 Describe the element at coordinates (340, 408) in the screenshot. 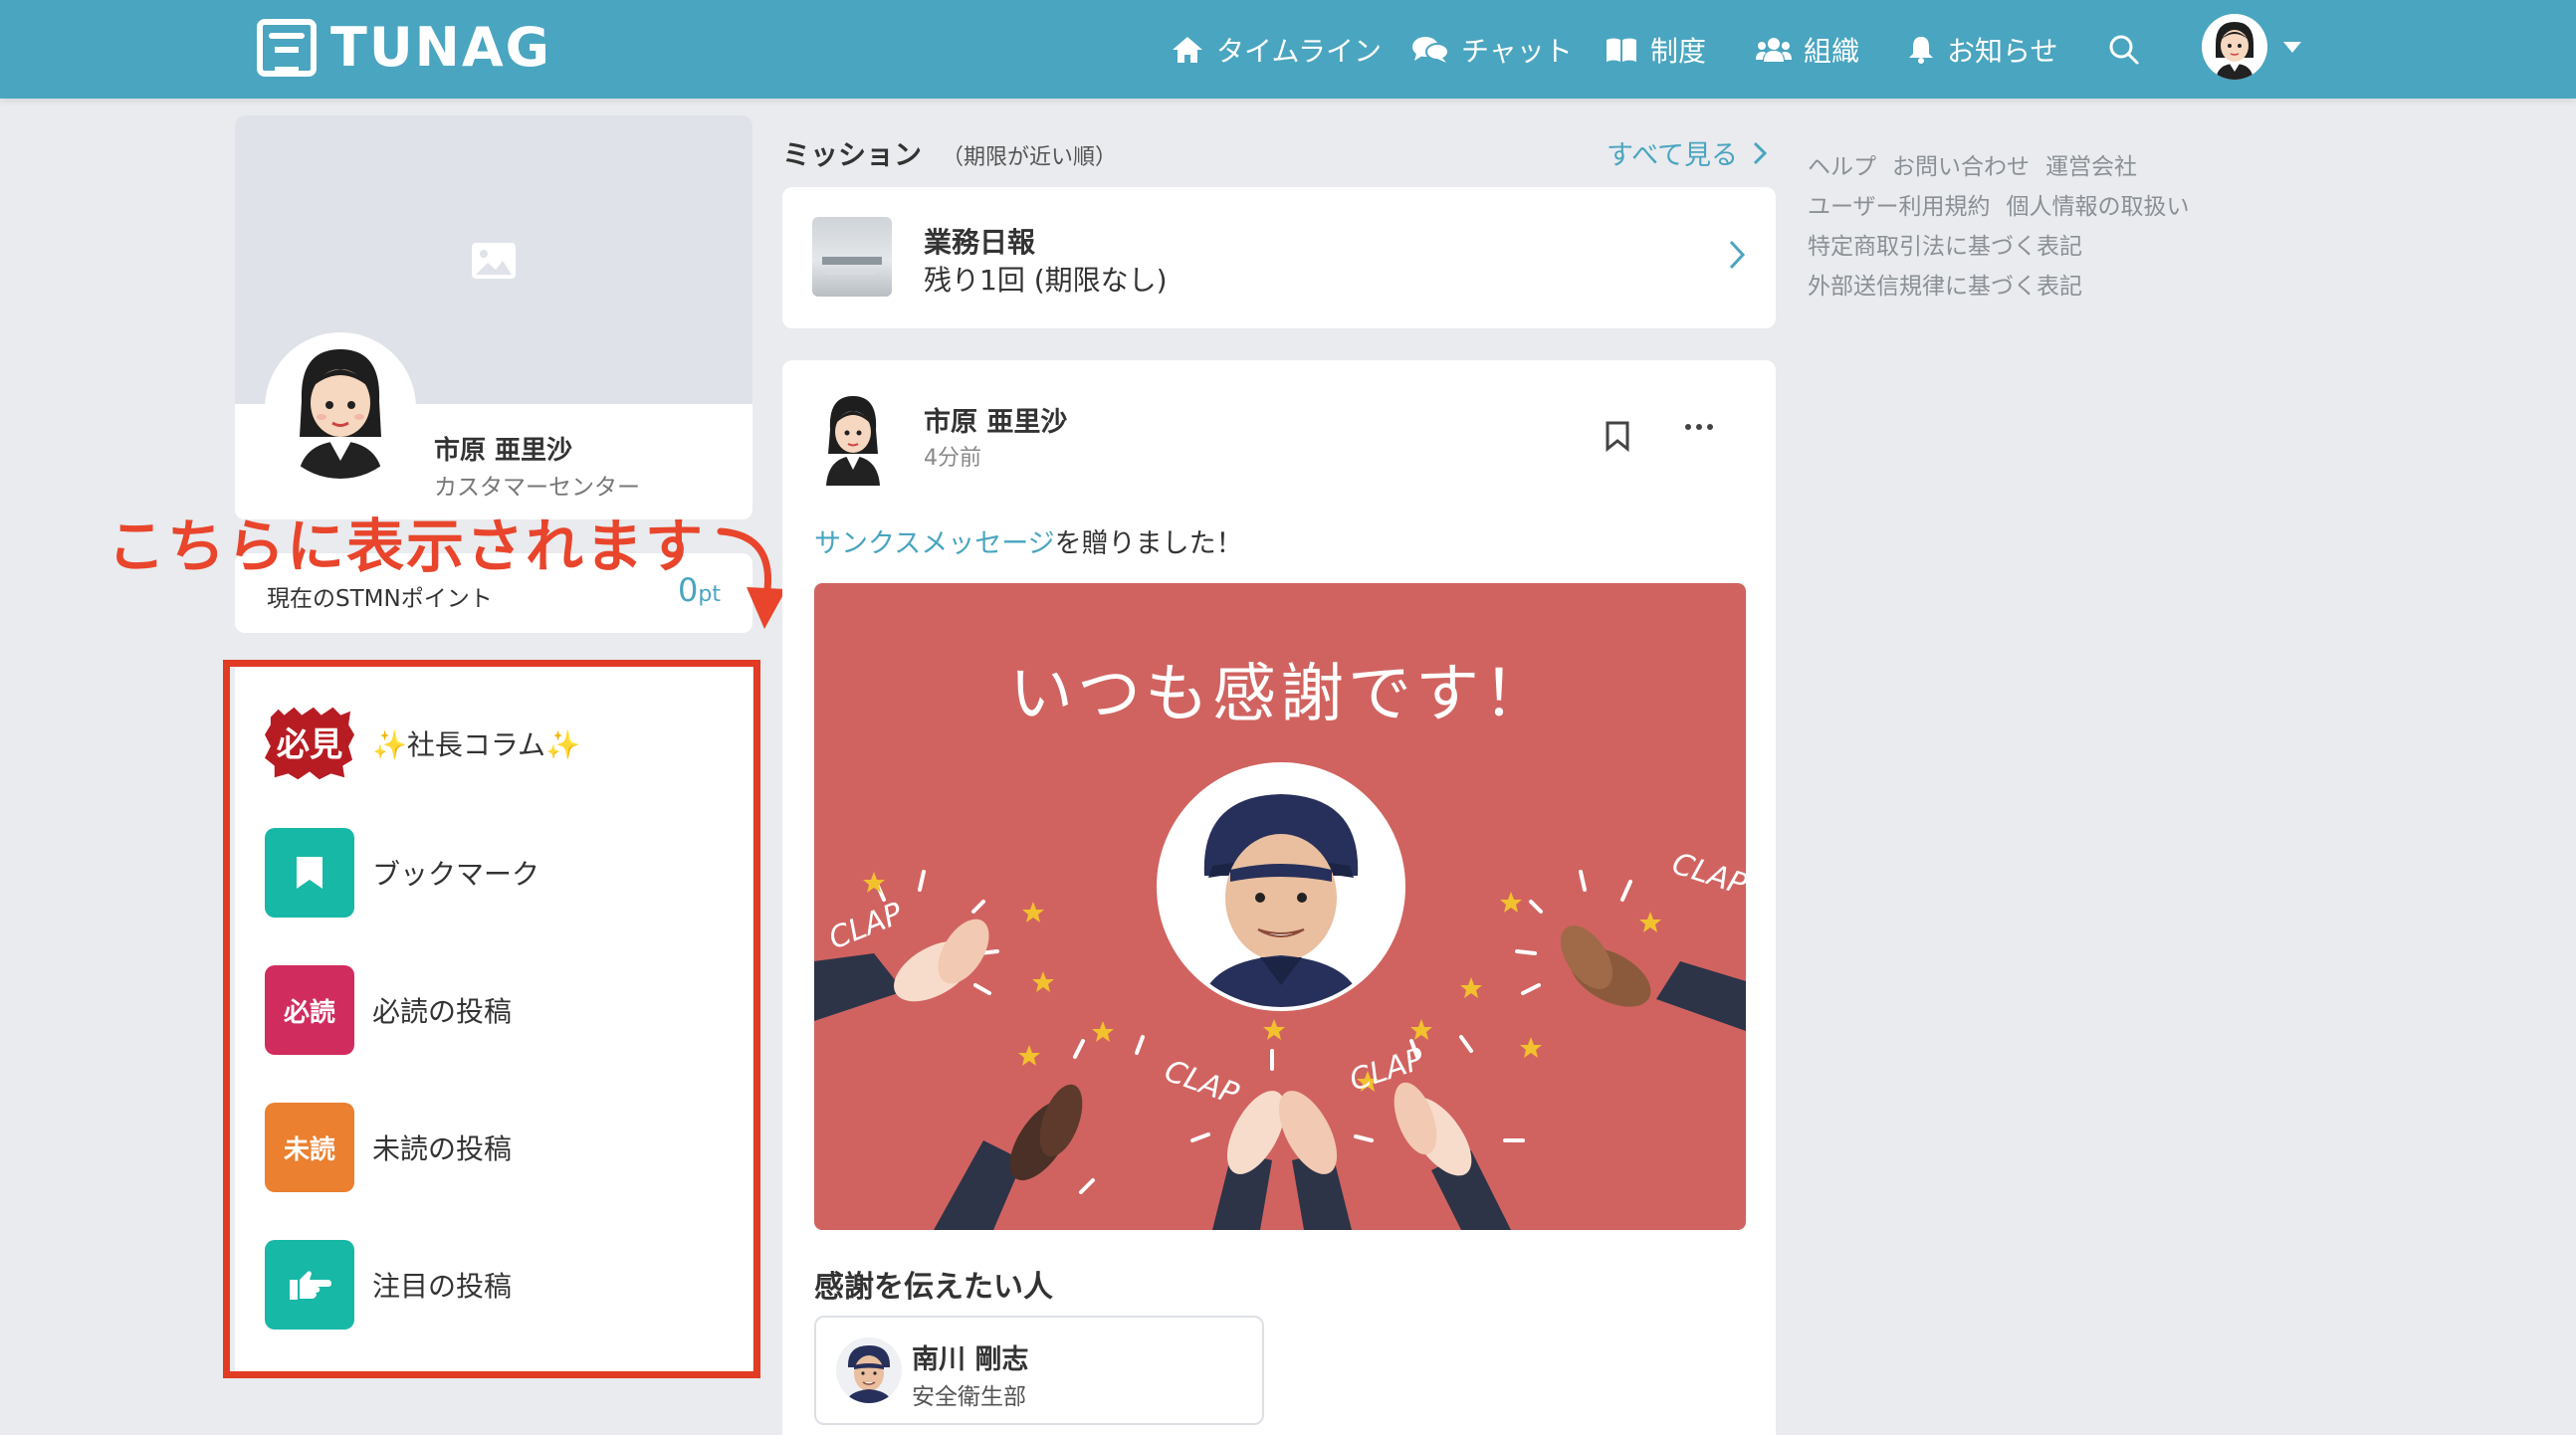

I see `profile-avatar` at that location.